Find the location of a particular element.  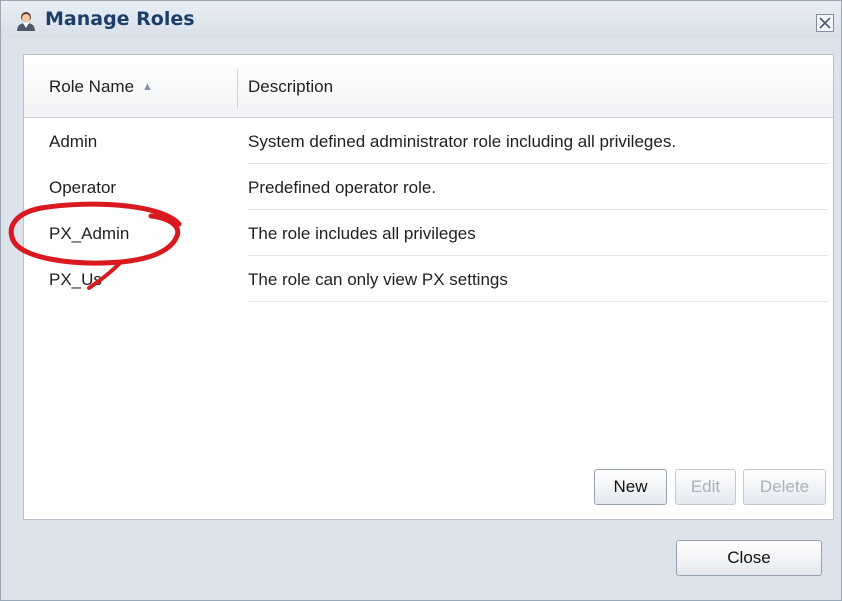

table-row: Operator Predefined operator role. is located at coordinates (428, 187).